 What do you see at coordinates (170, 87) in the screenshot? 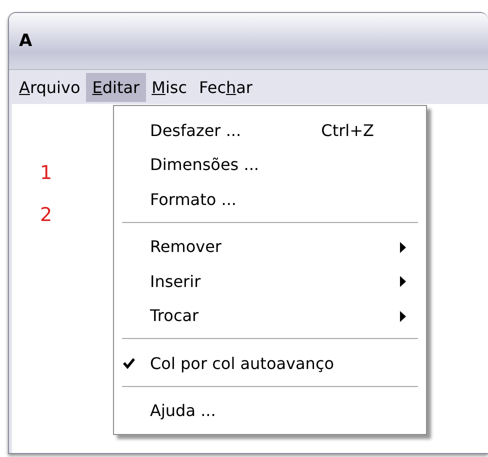
I see `menu-bar-item: Misc` at bounding box center [170, 87].